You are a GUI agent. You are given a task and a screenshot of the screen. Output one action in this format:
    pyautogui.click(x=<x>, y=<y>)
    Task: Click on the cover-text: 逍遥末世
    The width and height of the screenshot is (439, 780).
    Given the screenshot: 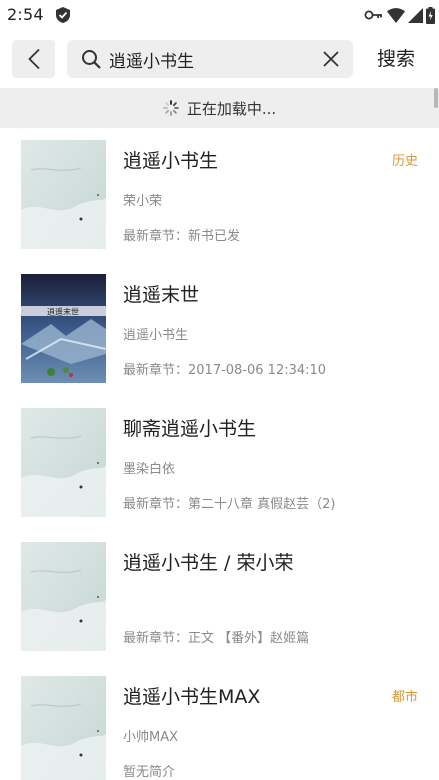 What is the action you would take?
    pyautogui.click(x=63, y=312)
    